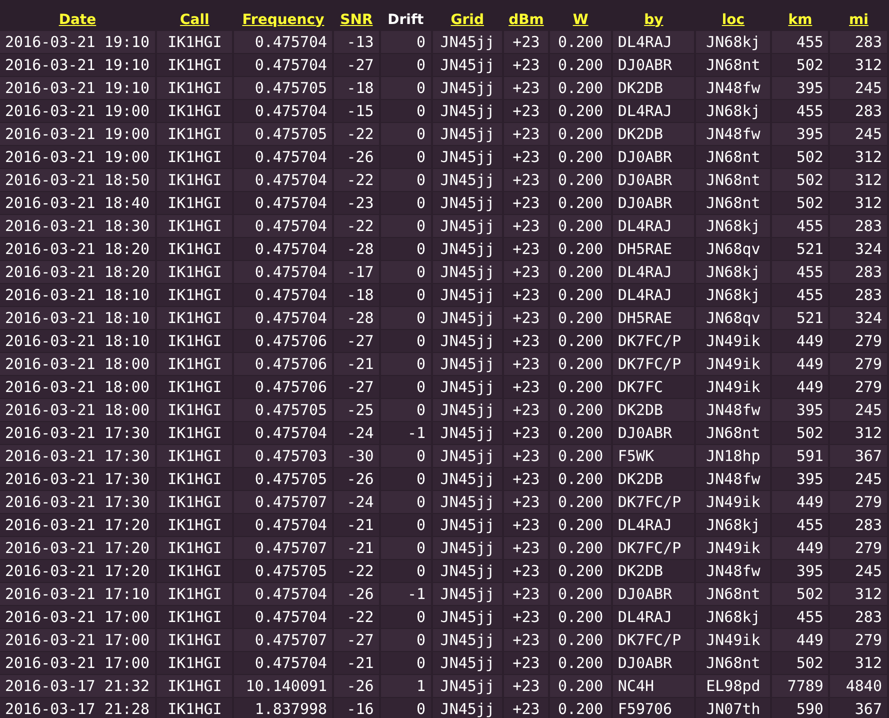  Describe the element at coordinates (653, 708) in the screenshot. I see `table-cell: F59706` at that location.